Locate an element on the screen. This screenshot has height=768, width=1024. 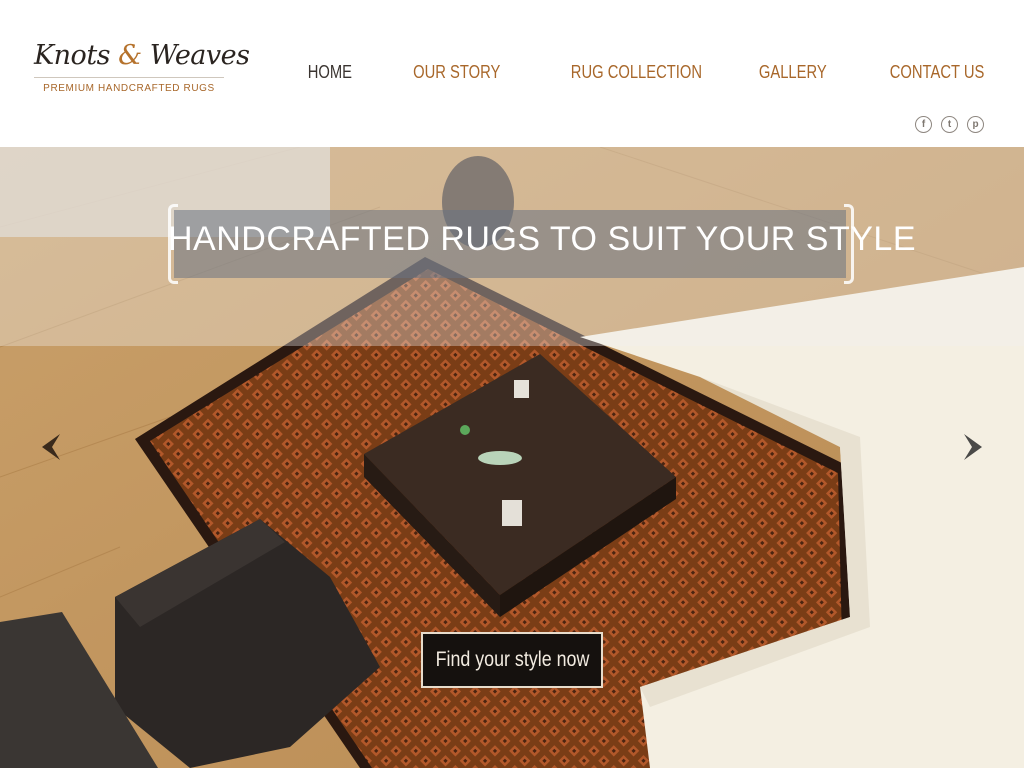
logo-wordmark: Knots & Weaves is located at coordinates (142, 55).